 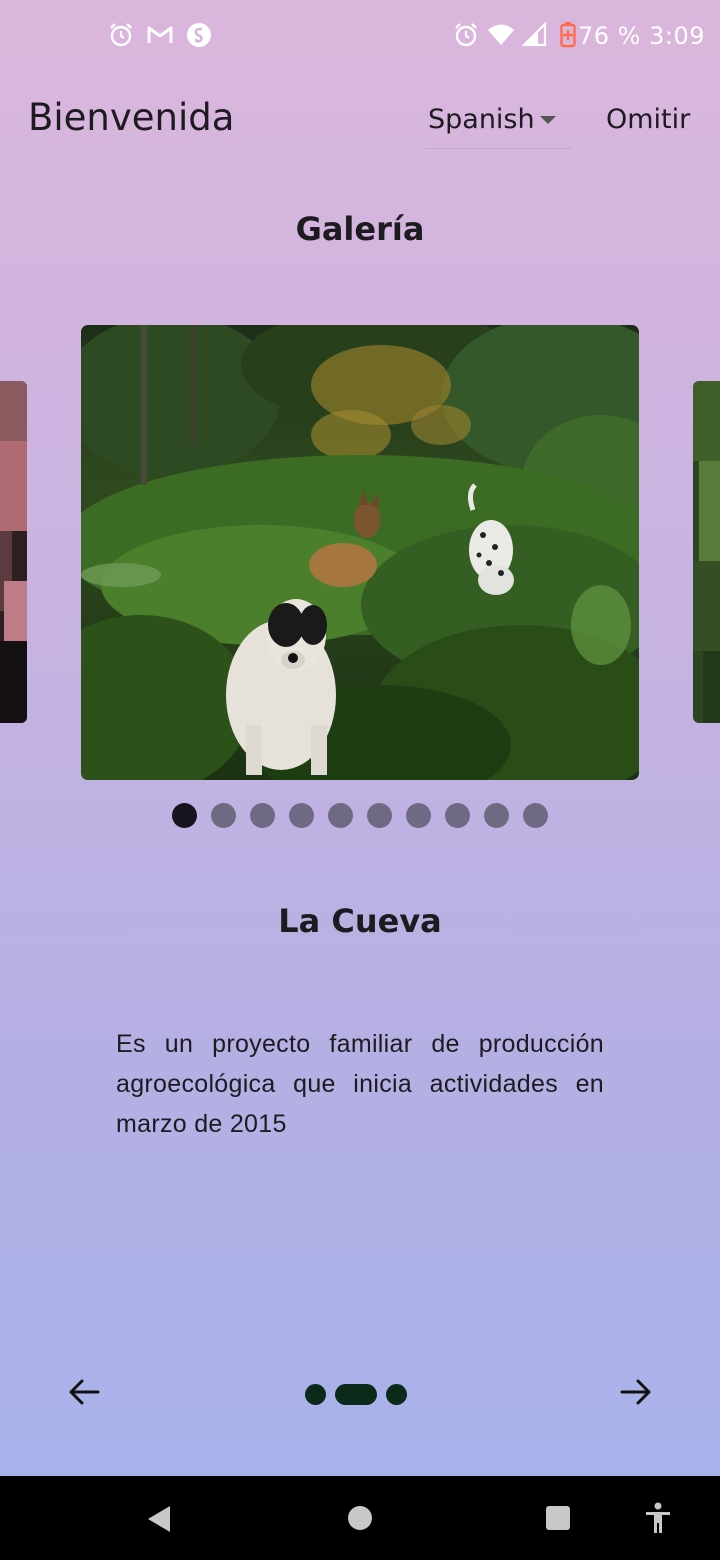 I want to click on page-title: Bienvenida, so click(x=131, y=117).